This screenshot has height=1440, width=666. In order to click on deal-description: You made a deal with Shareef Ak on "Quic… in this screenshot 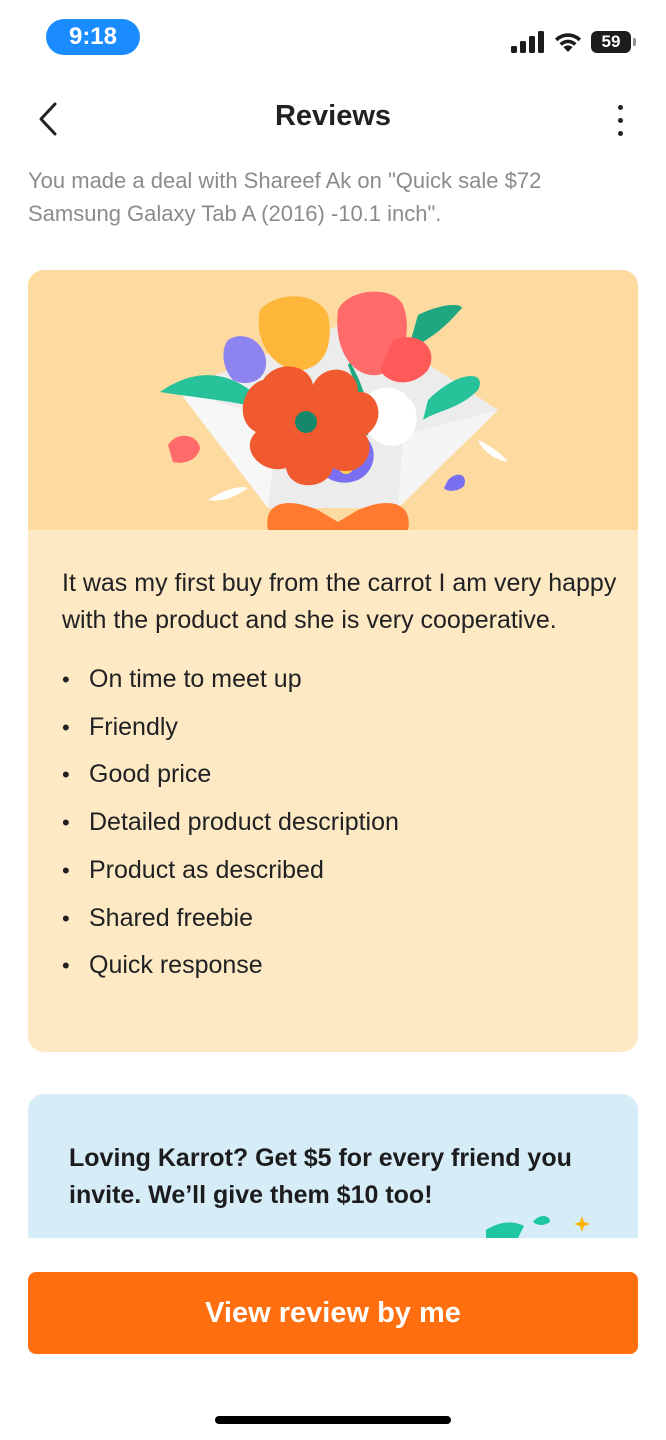, I will do `click(285, 197)`.